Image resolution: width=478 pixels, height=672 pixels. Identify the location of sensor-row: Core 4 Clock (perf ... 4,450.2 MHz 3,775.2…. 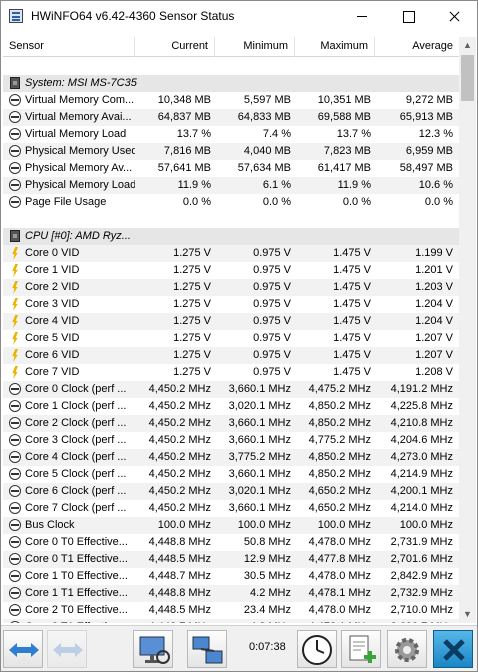
(231, 457).